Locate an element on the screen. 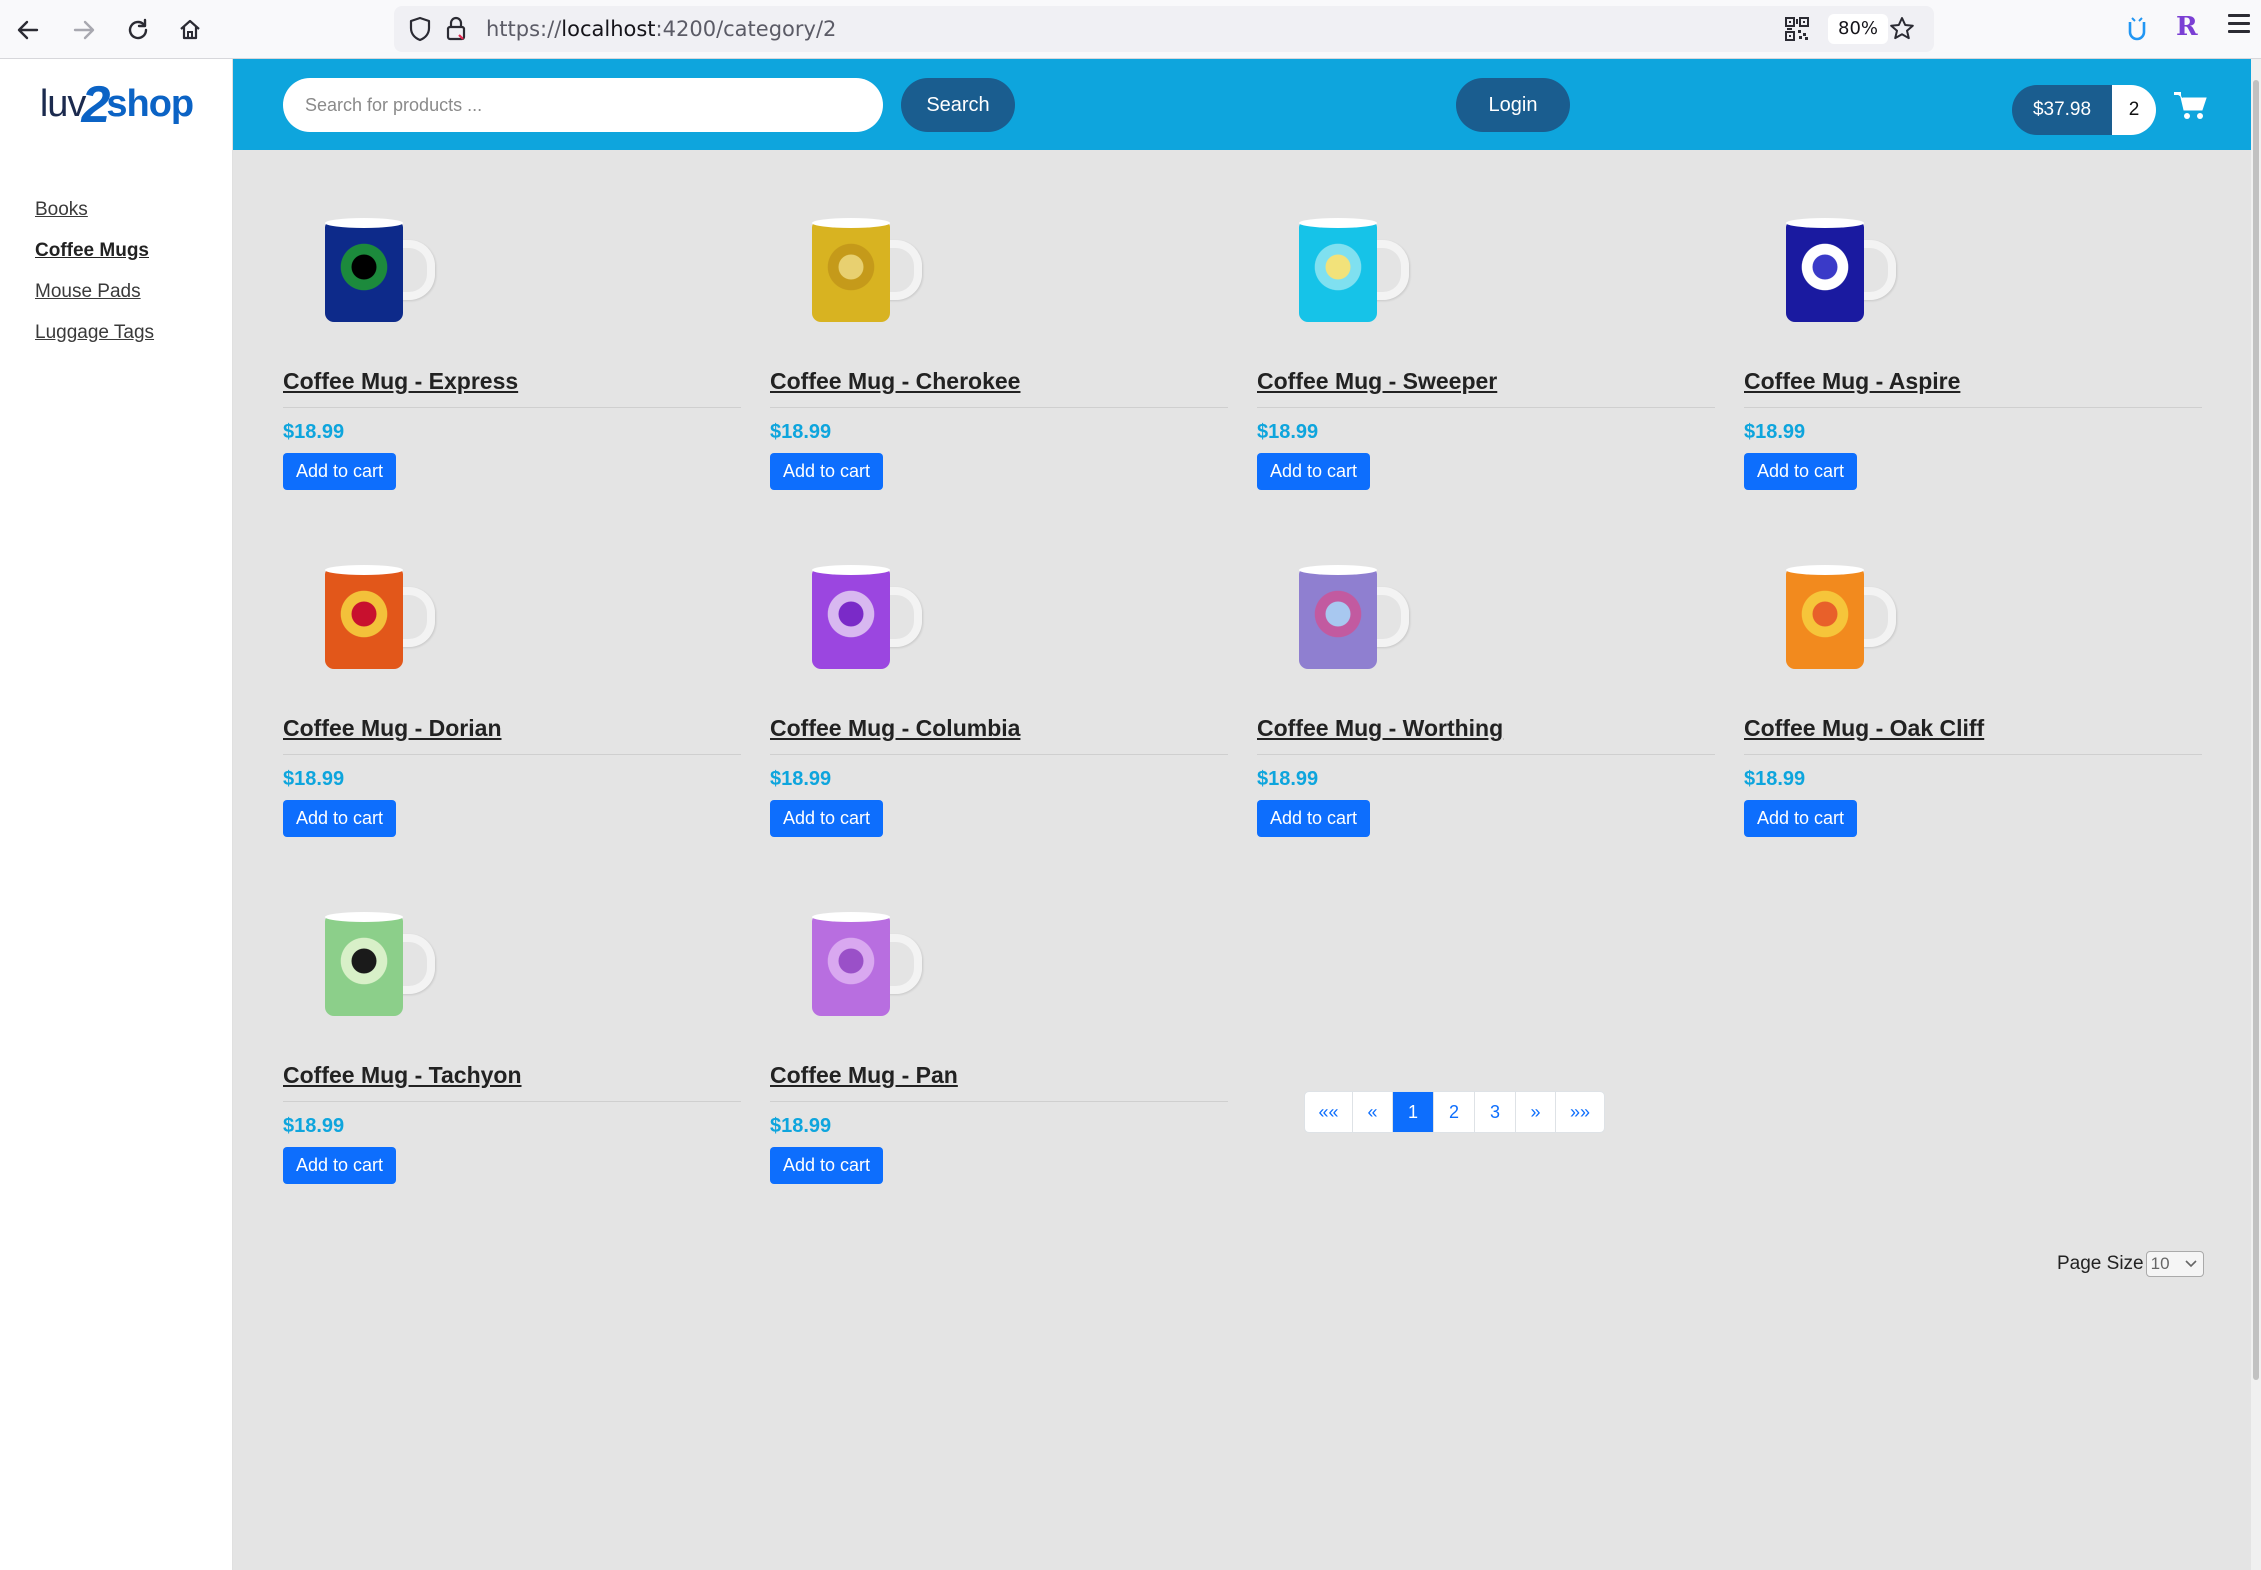 This screenshot has width=2261, height=1570. reload-button is located at coordinates (138, 30).